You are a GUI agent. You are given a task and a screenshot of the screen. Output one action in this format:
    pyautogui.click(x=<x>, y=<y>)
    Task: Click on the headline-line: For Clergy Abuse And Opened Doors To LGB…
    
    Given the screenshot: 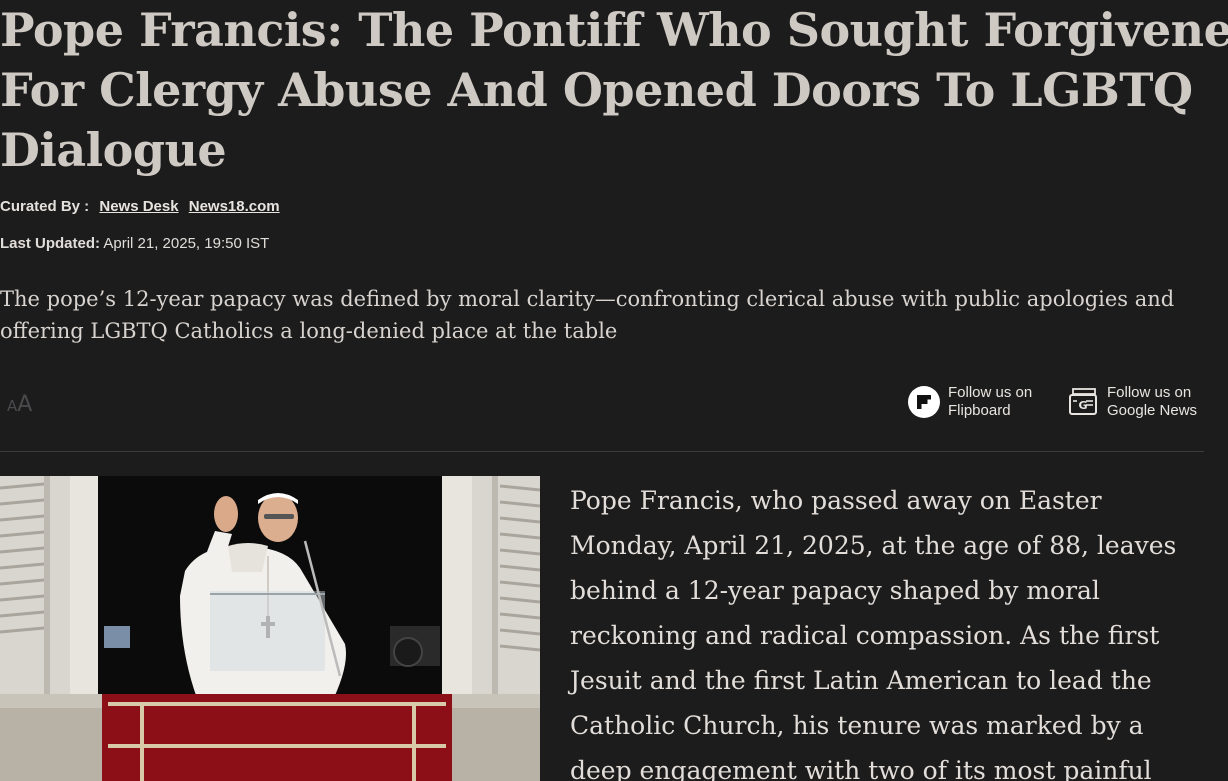 What is the action you would take?
    pyautogui.click(x=596, y=90)
    